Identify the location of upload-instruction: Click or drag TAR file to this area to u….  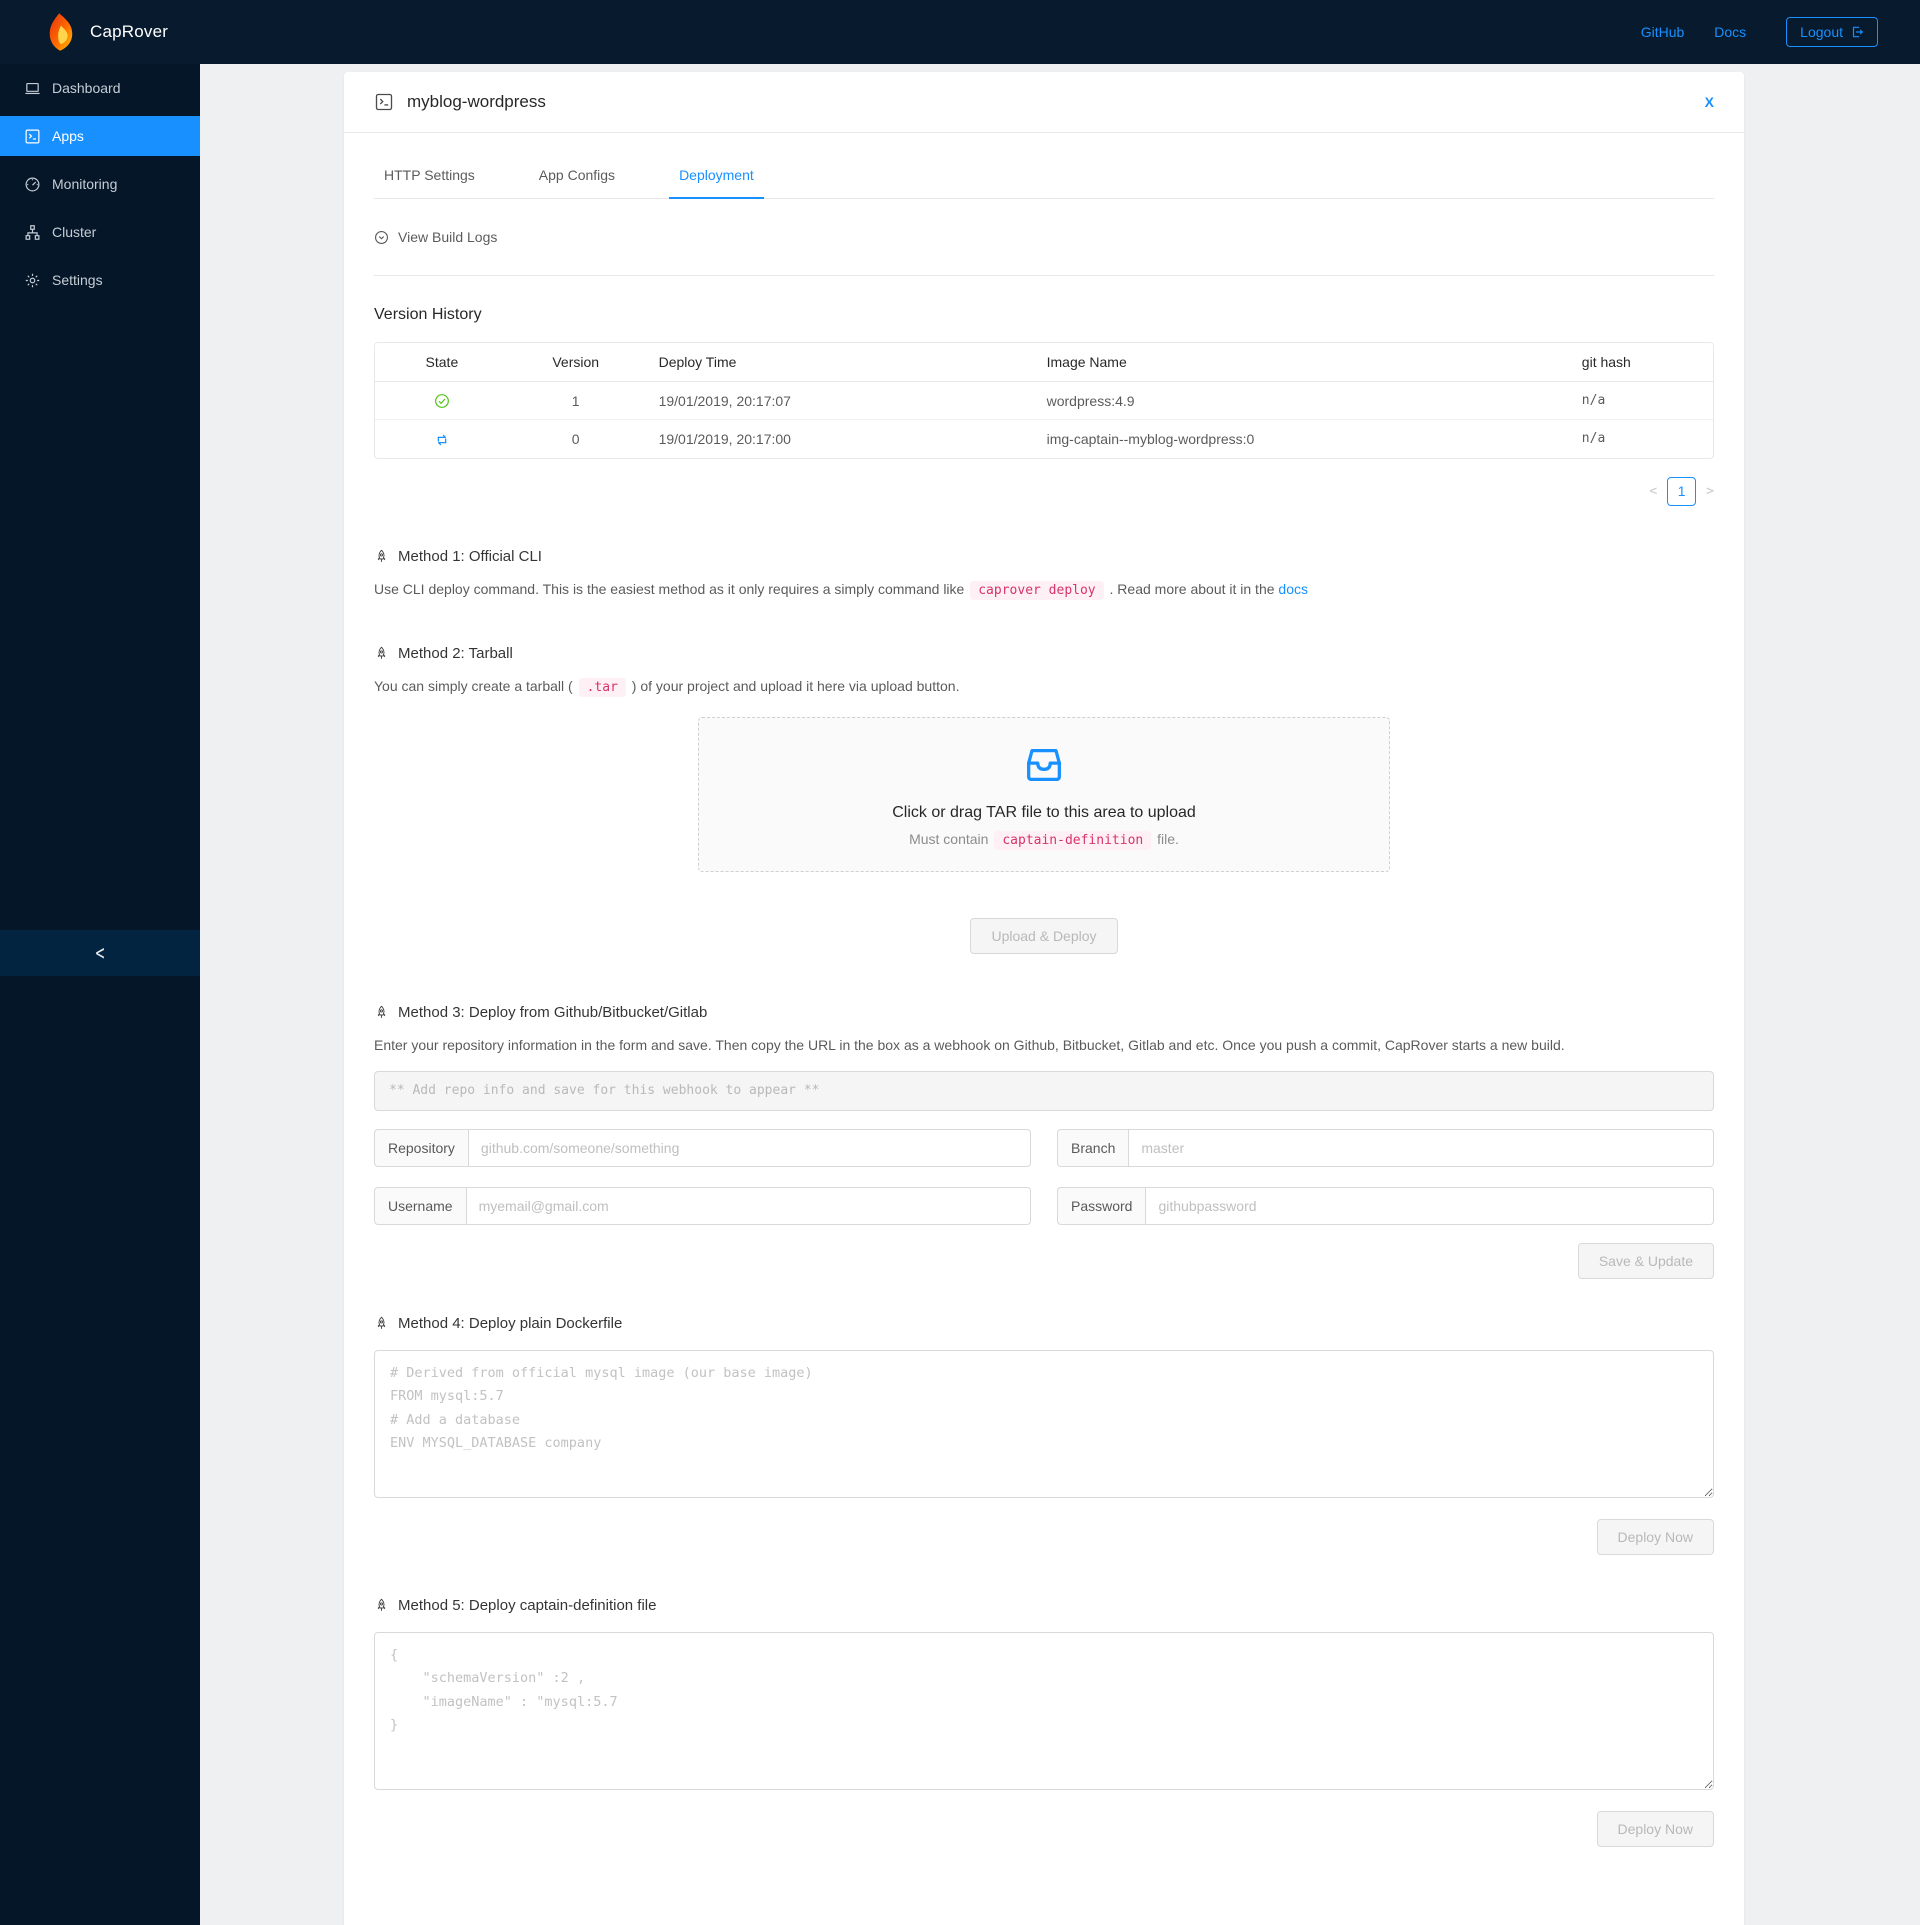
(1044, 812).